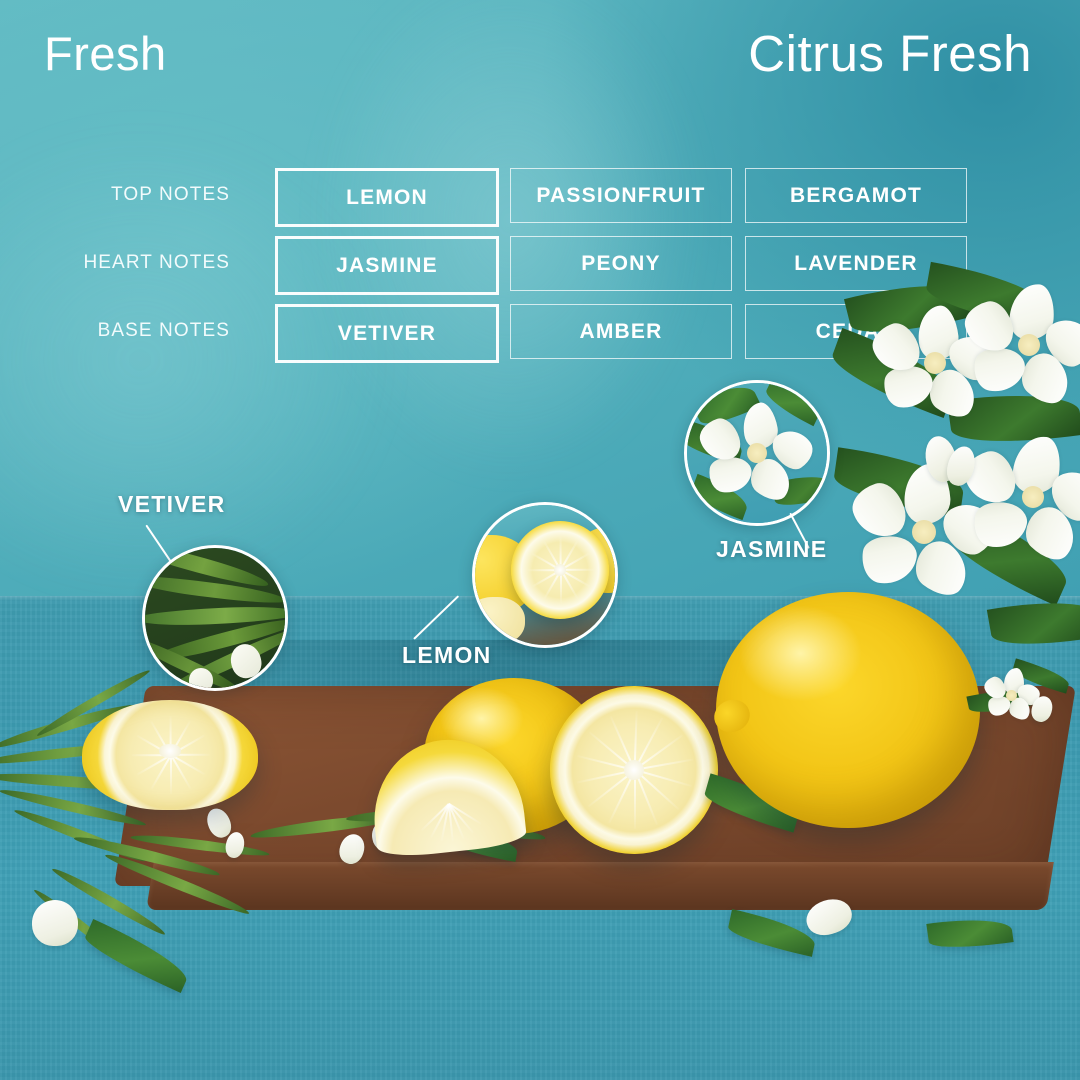 This screenshot has height=1080, width=1080. Describe the element at coordinates (952, 470) in the screenshot. I see `jasmine-cluster-right` at that location.